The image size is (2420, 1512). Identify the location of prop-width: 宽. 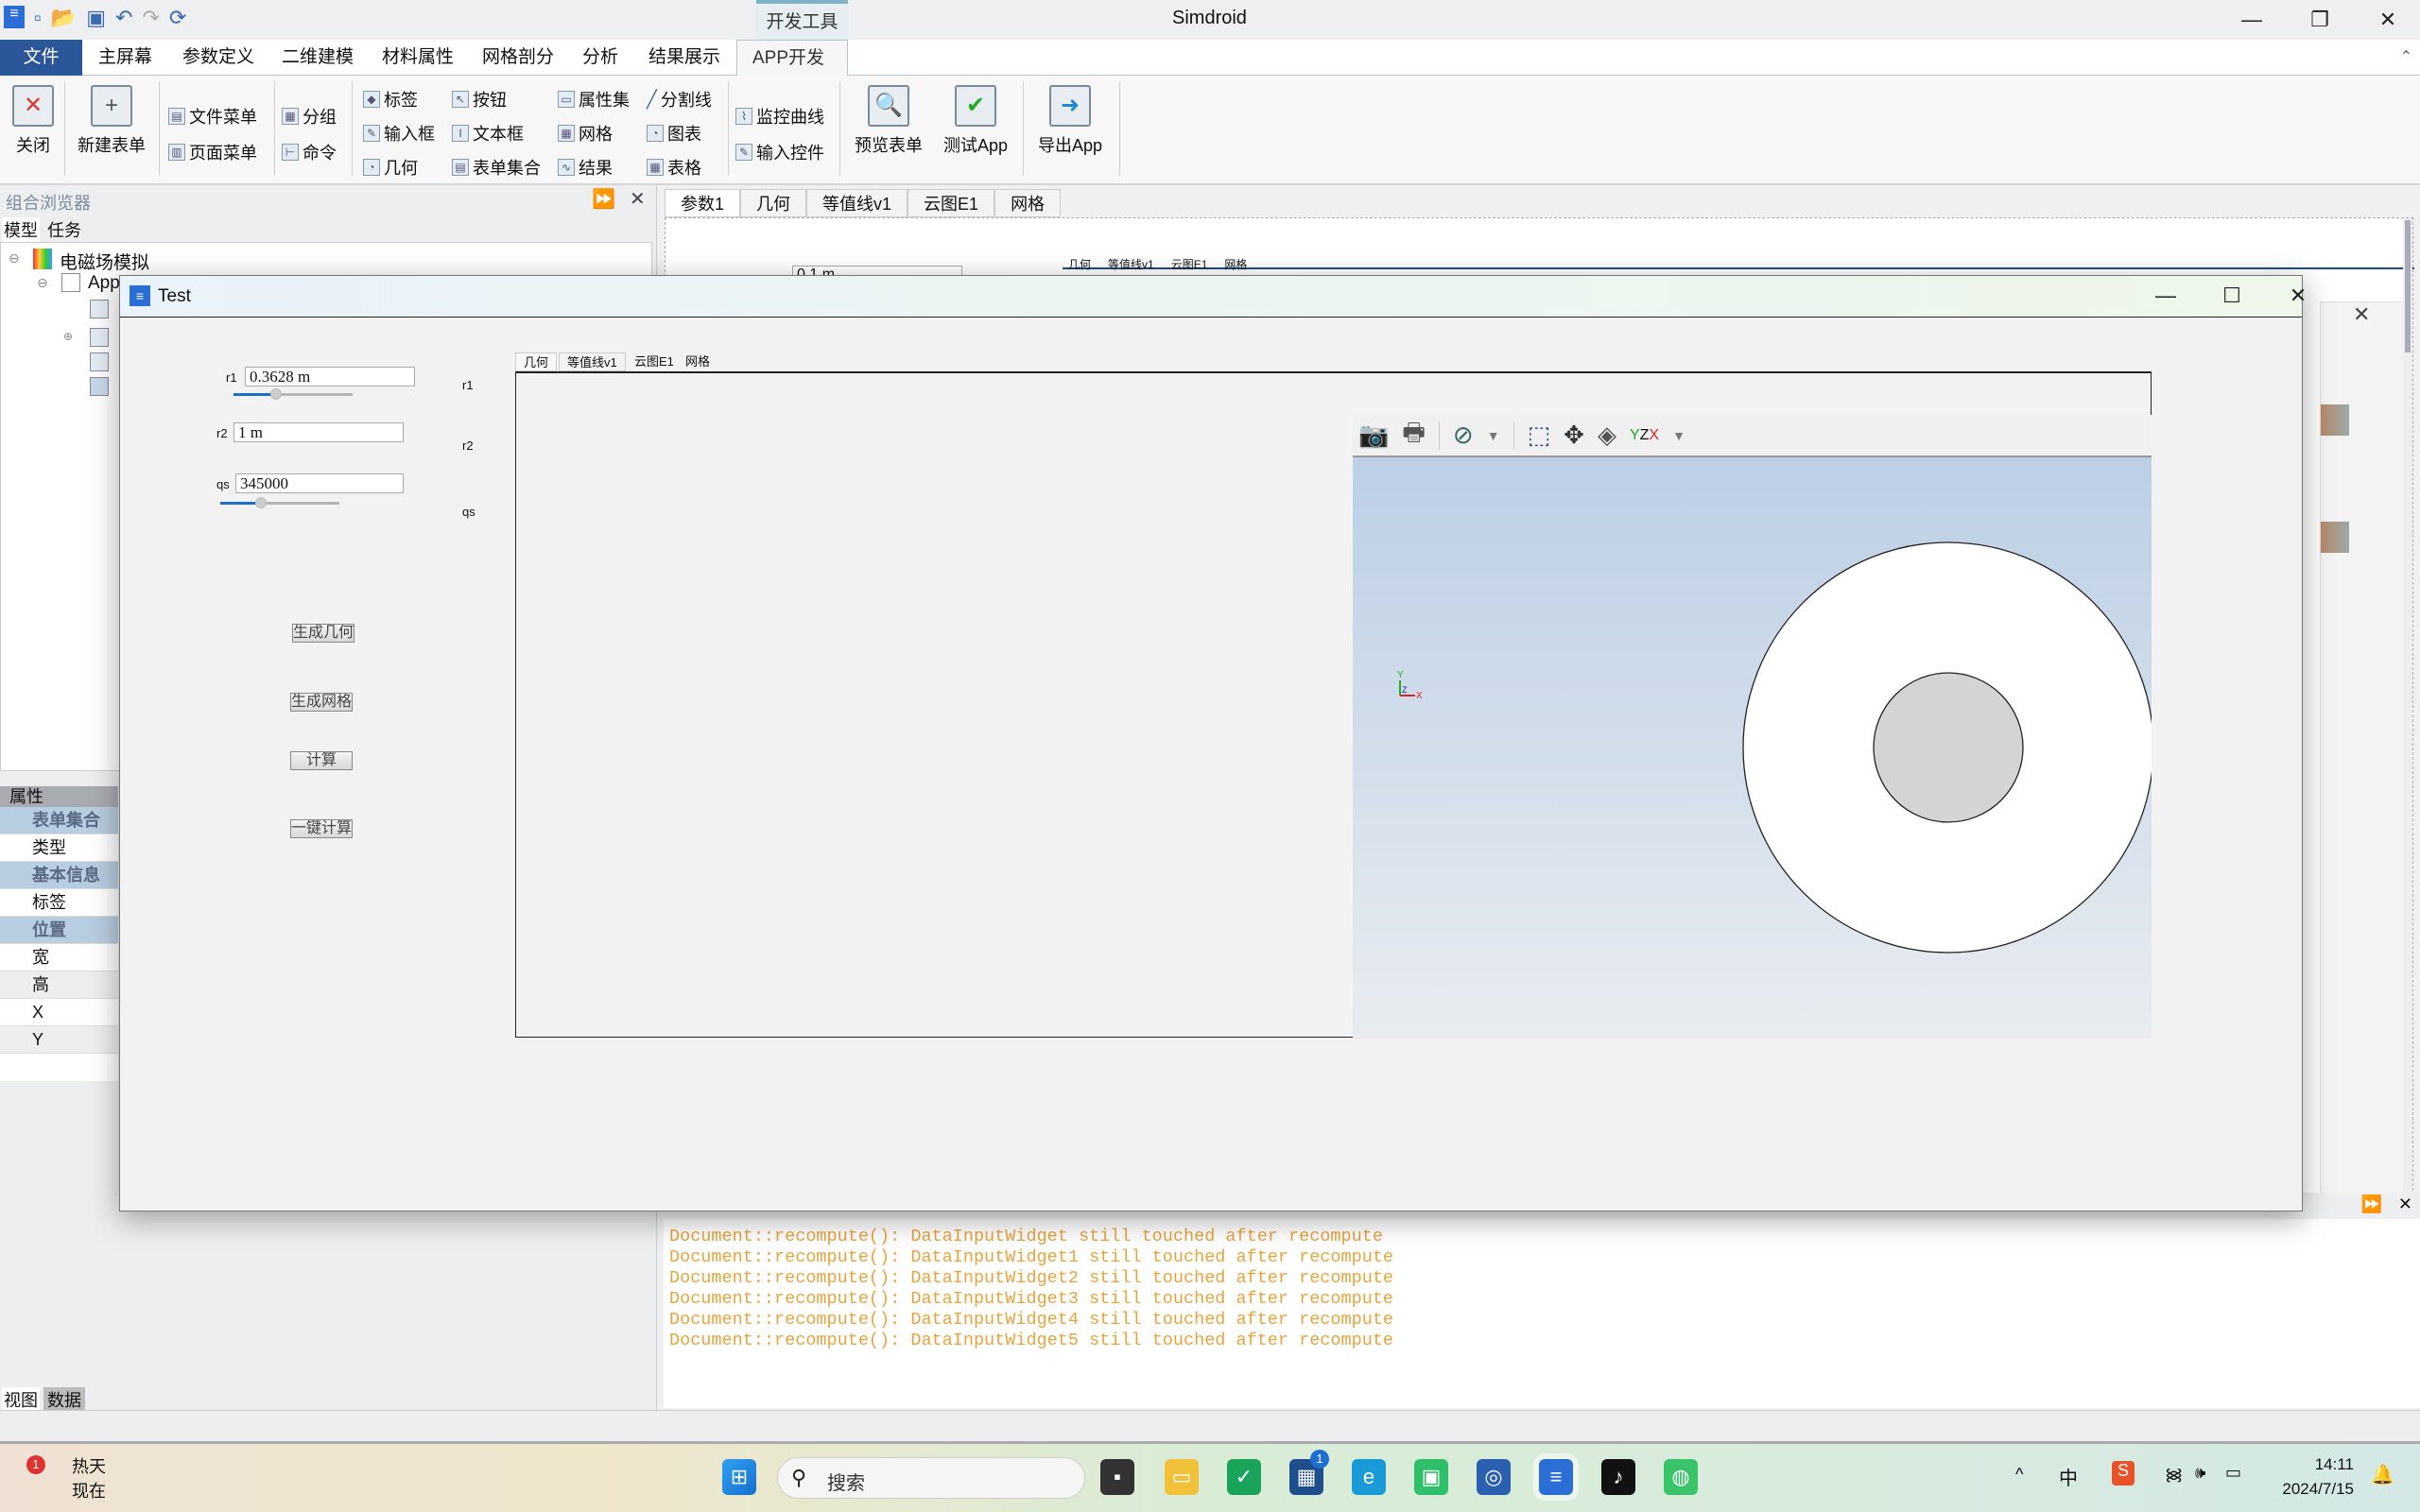
(59, 957).